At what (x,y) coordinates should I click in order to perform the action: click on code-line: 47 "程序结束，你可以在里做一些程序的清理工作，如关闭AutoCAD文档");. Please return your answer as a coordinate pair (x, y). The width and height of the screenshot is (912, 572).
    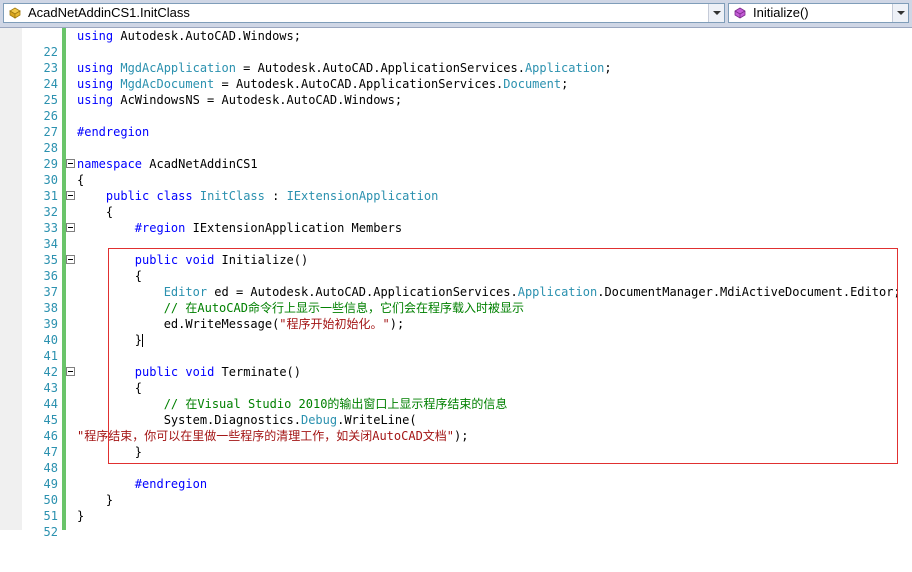
    Looking at the image, I should click on (456, 443).